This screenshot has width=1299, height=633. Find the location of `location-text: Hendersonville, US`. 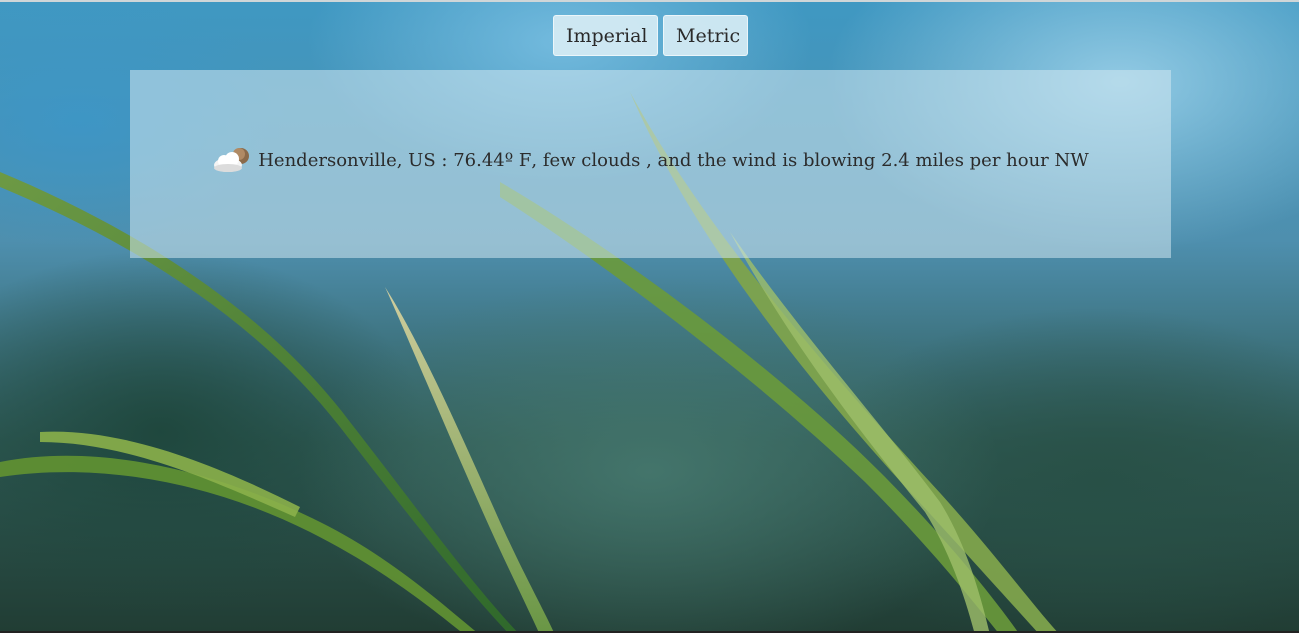

location-text: Hendersonville, US is located at coordinates (347, 160).